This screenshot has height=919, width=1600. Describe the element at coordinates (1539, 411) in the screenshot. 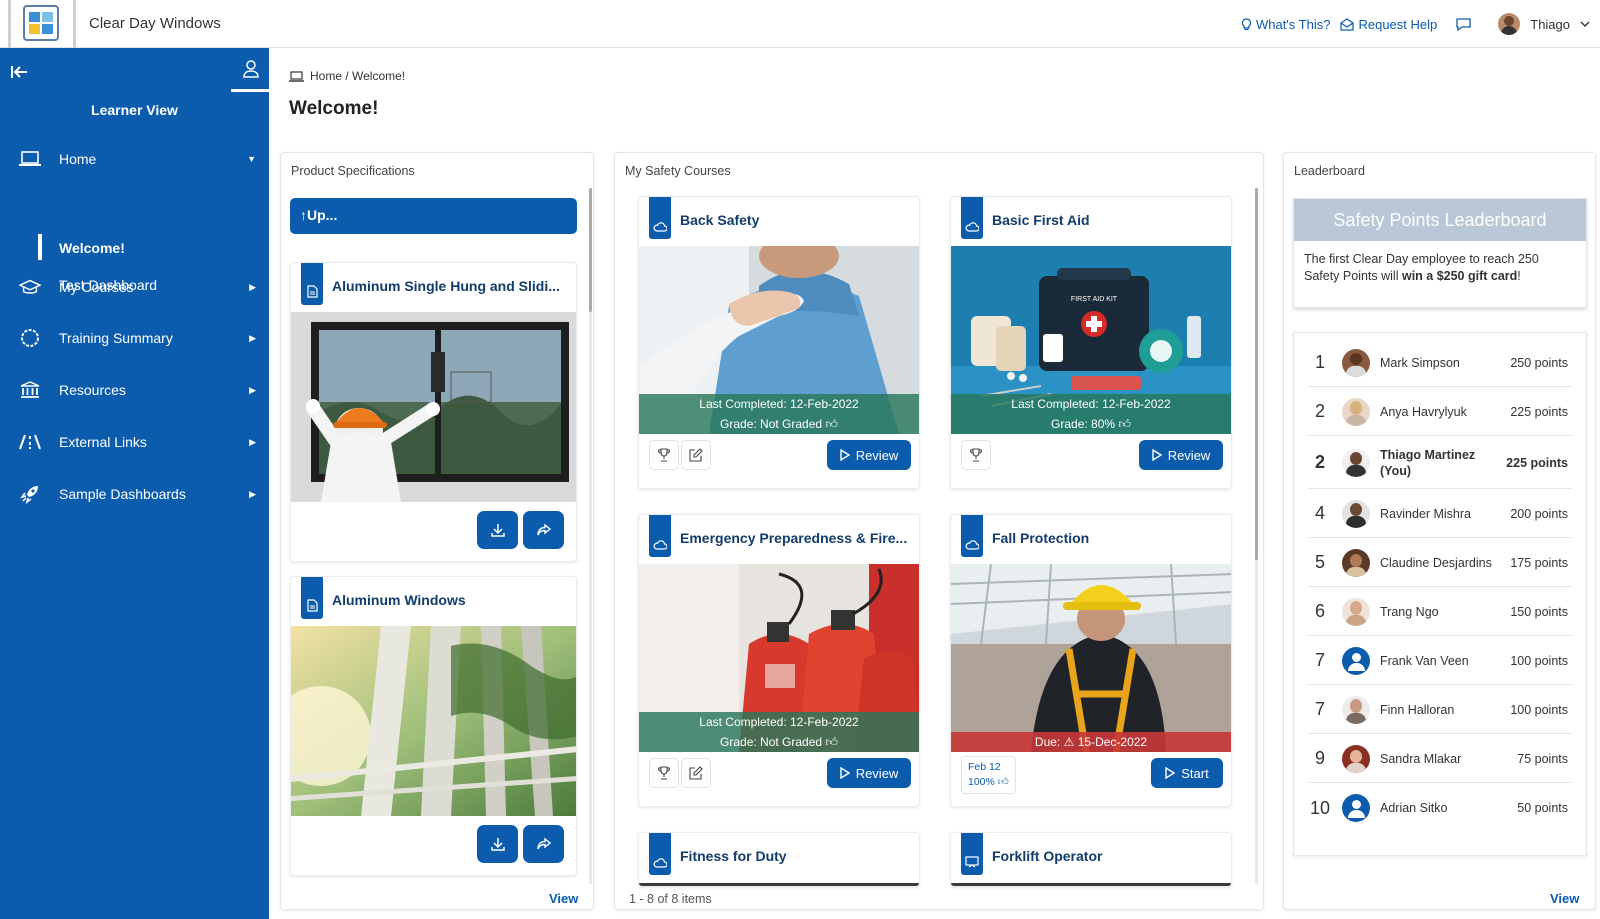

I see `leaderboard-points: 225 points` at that location.